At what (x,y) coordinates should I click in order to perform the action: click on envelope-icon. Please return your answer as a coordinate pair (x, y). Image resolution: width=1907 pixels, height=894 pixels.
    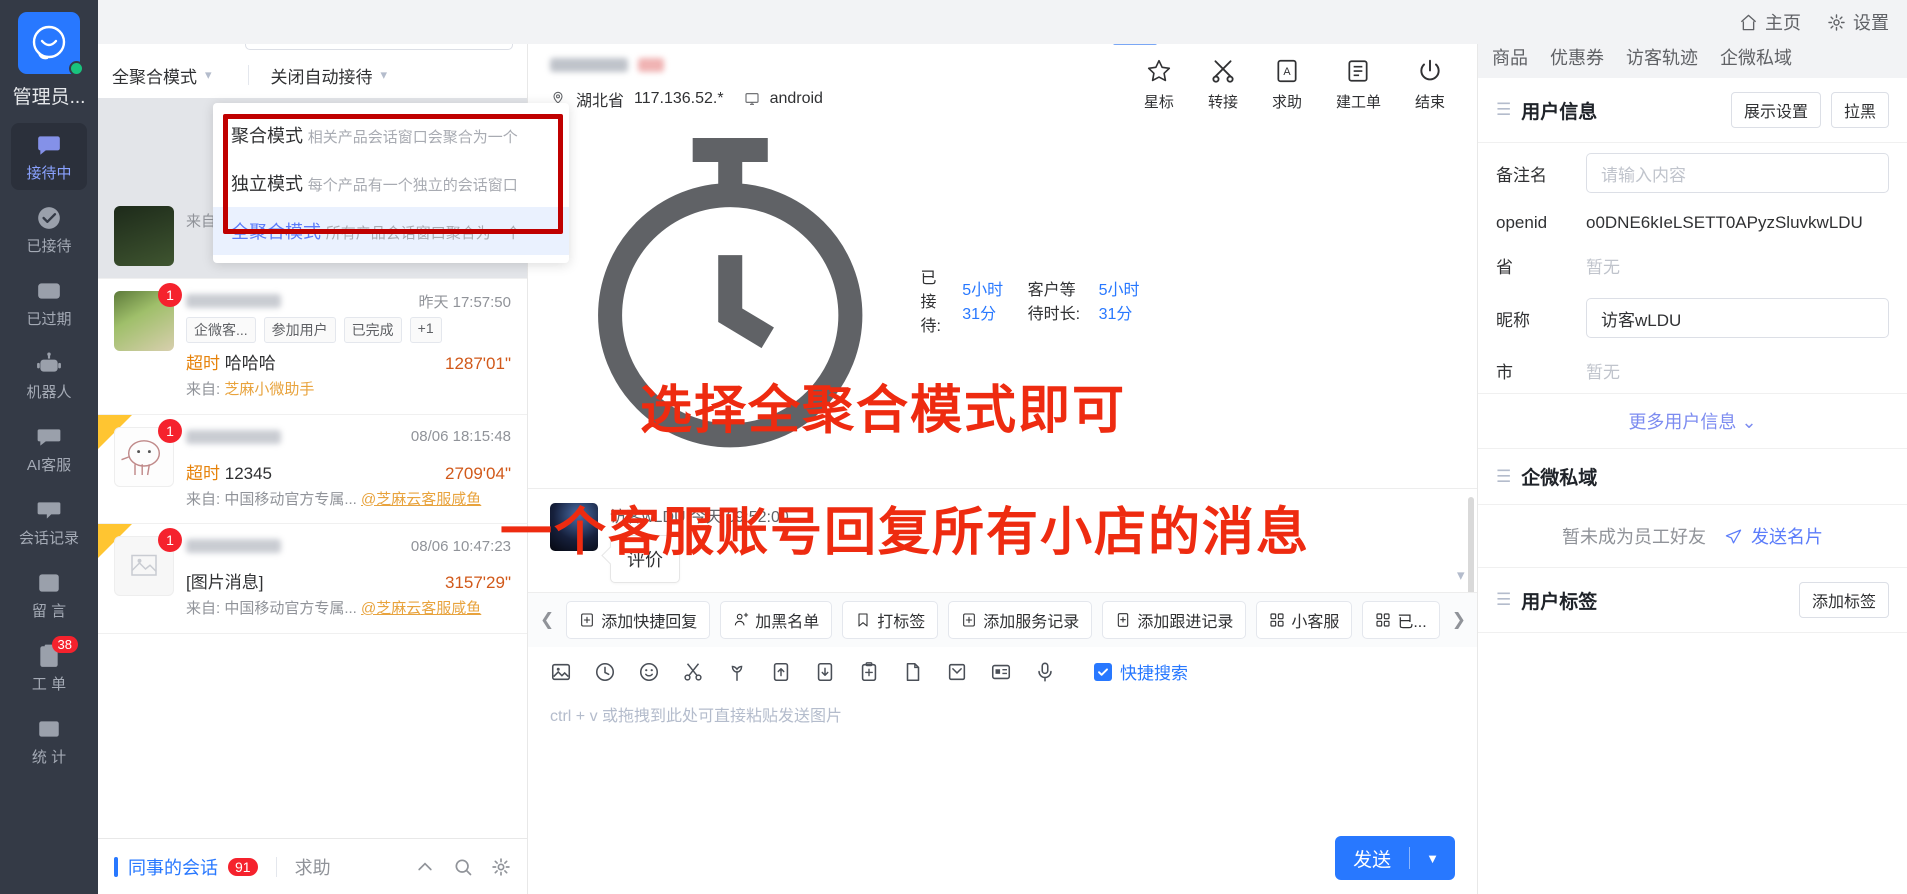
    Looking at the image, I should click on (957, 672).